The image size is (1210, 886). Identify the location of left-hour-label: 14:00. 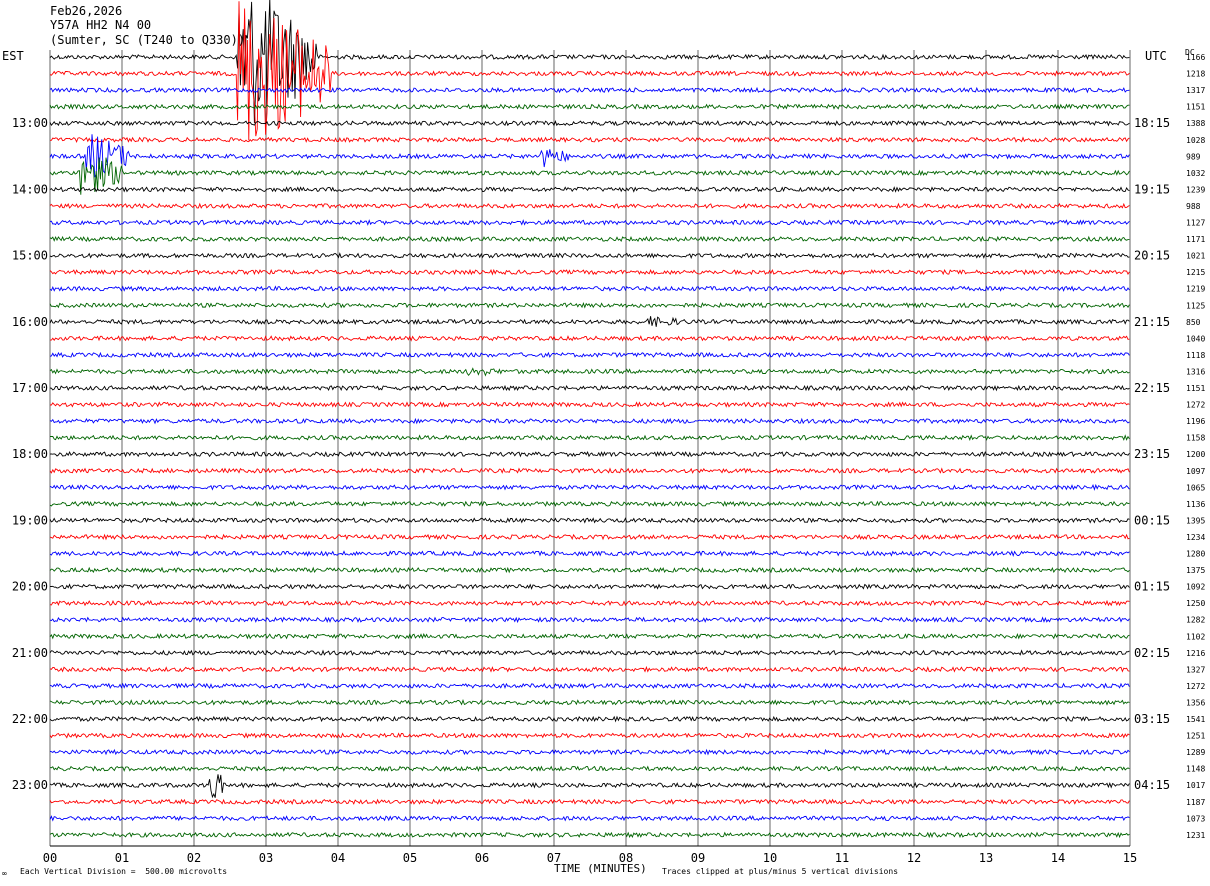
(30, 189).